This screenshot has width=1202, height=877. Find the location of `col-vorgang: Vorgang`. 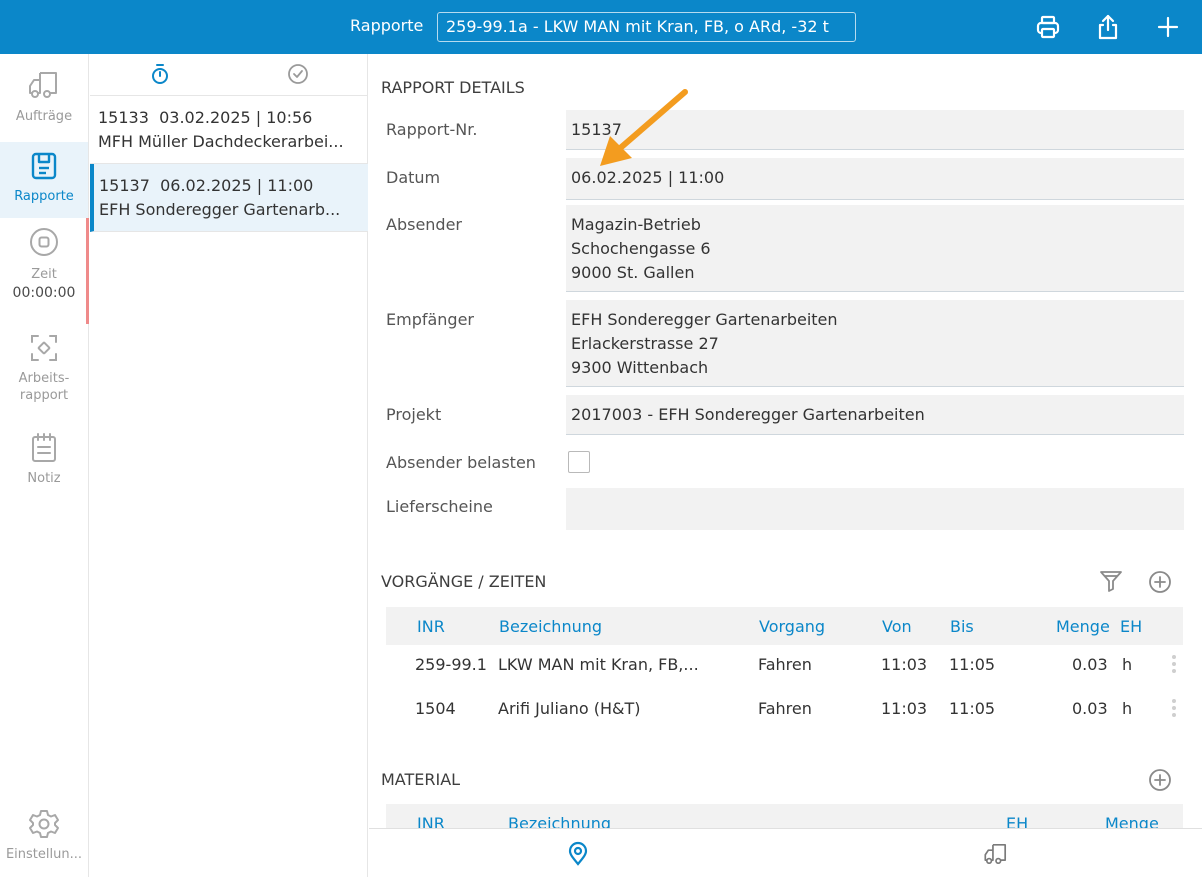

col-vorgang: Vorgang is located at coordinates (792, 626).